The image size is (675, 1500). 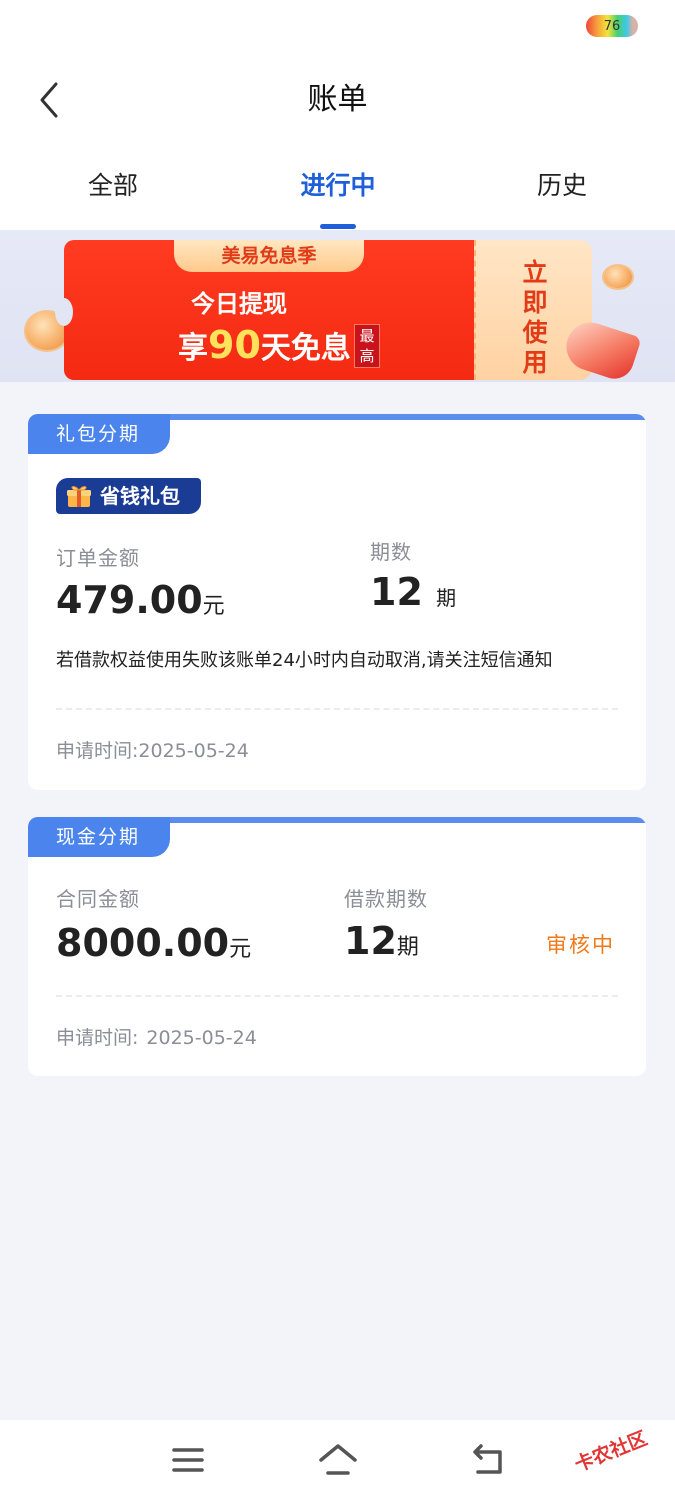 I want to click on max-badge-text: 最高, so click(x=367, y=346).